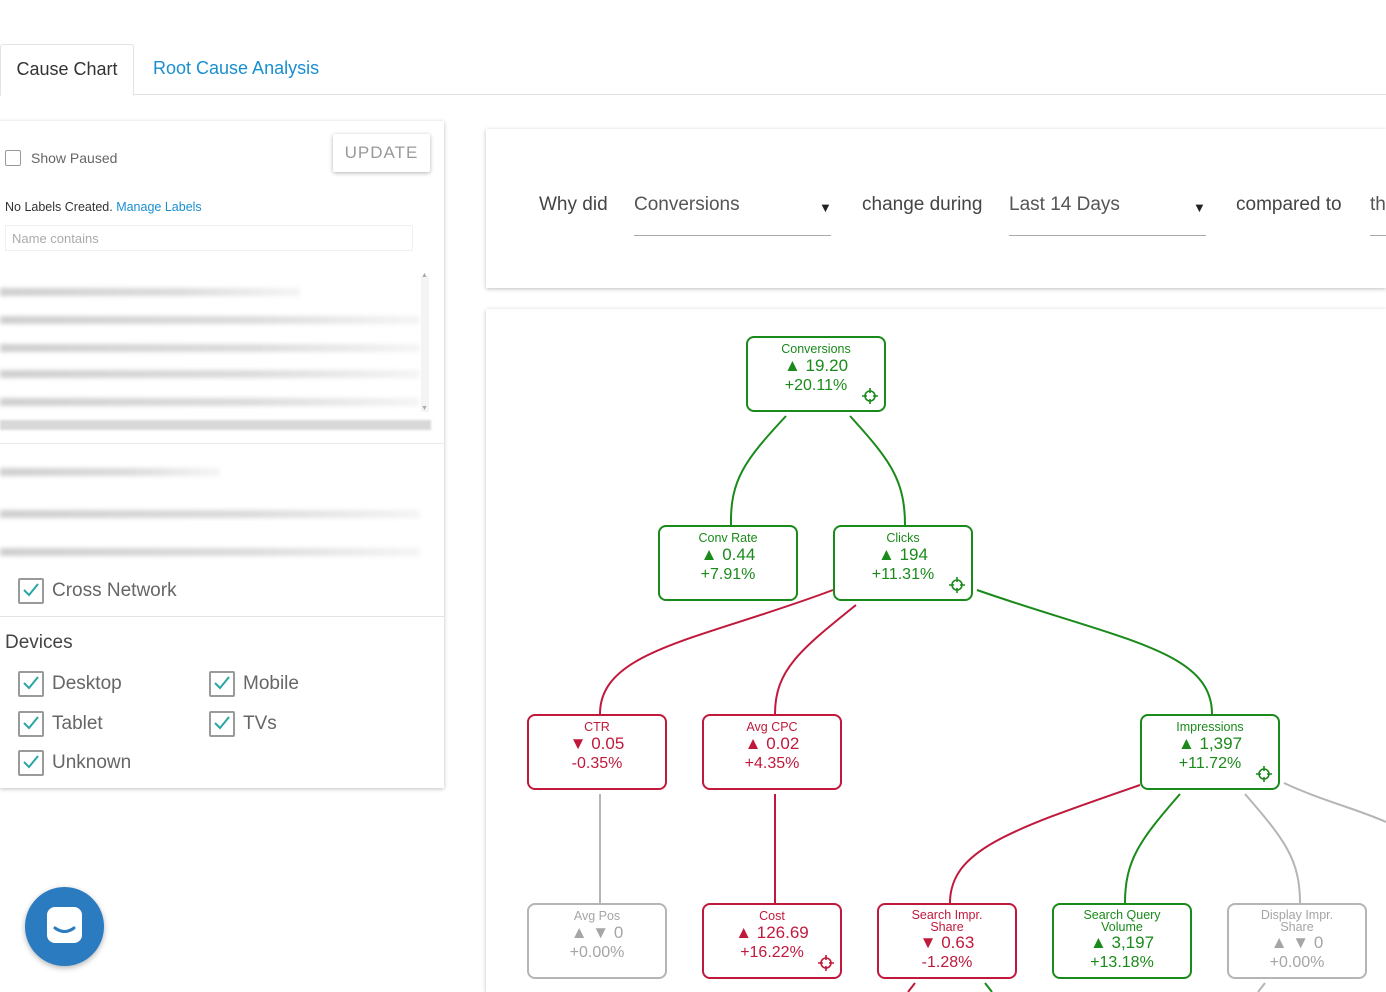  I want to click on device-tvs-label: TVs, so click(260, 723).